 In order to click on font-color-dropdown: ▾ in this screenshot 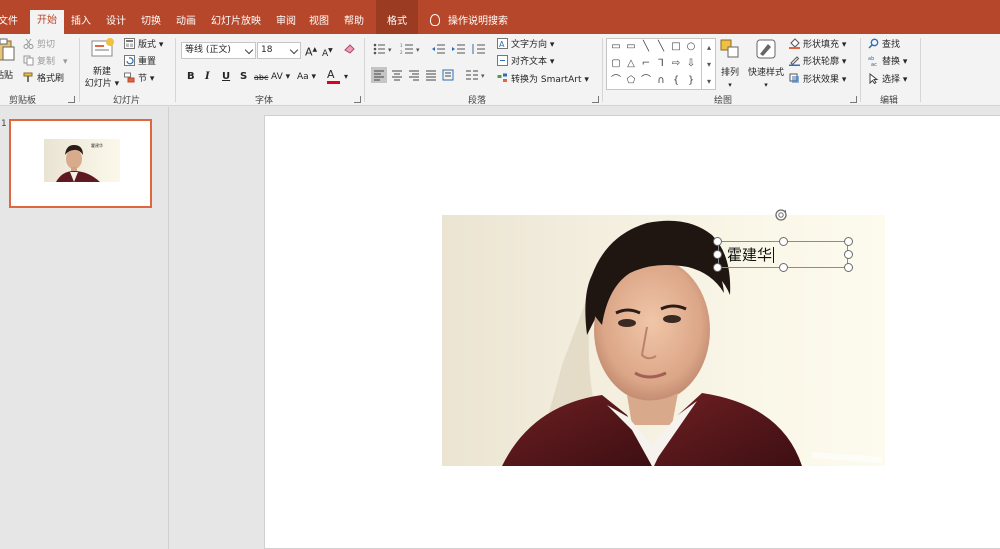, I will do `click(346, 77)`.